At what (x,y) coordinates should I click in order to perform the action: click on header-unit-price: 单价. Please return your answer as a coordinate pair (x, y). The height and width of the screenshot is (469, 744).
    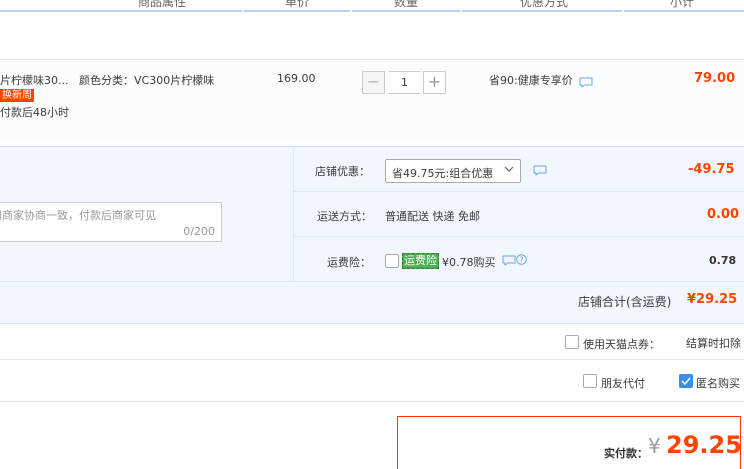
    Looking at the image, I should click on (297, 4).